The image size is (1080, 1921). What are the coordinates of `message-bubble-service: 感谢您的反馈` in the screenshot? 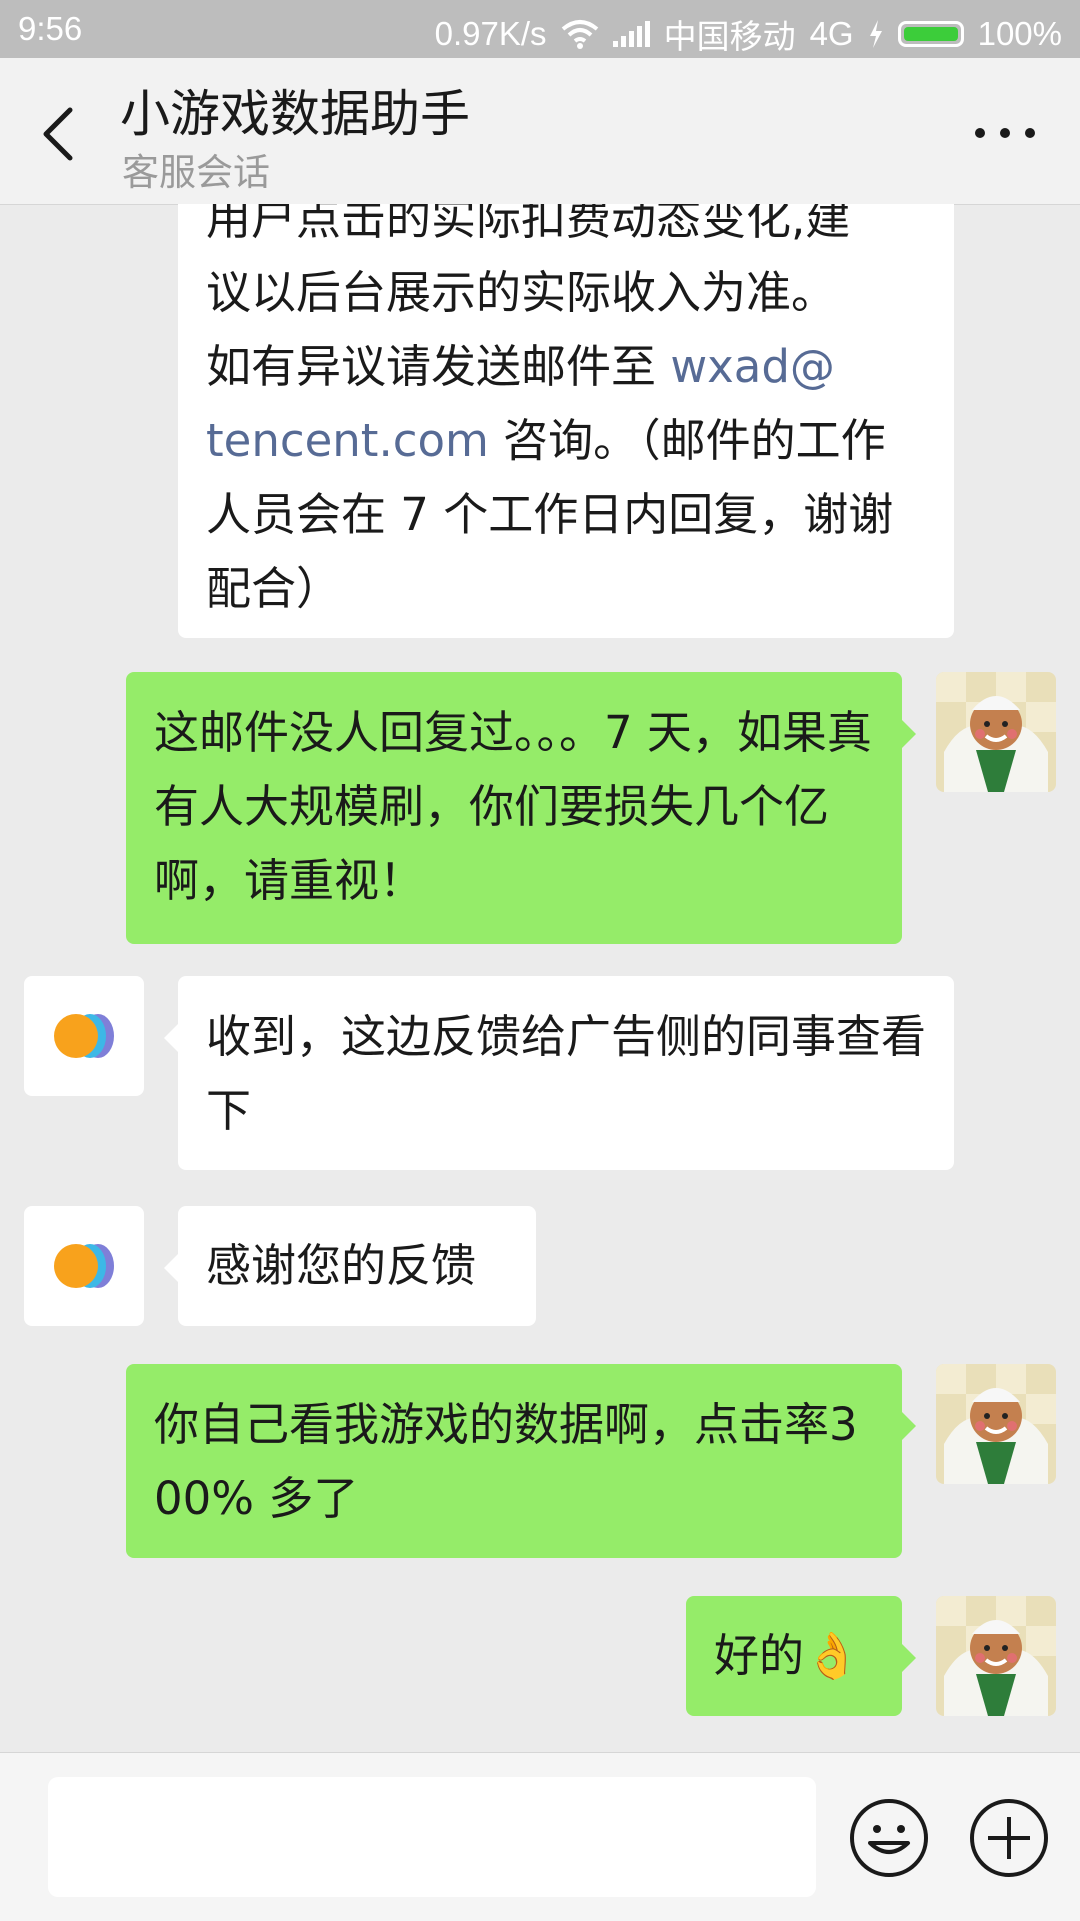 It's located at (350, 1266).